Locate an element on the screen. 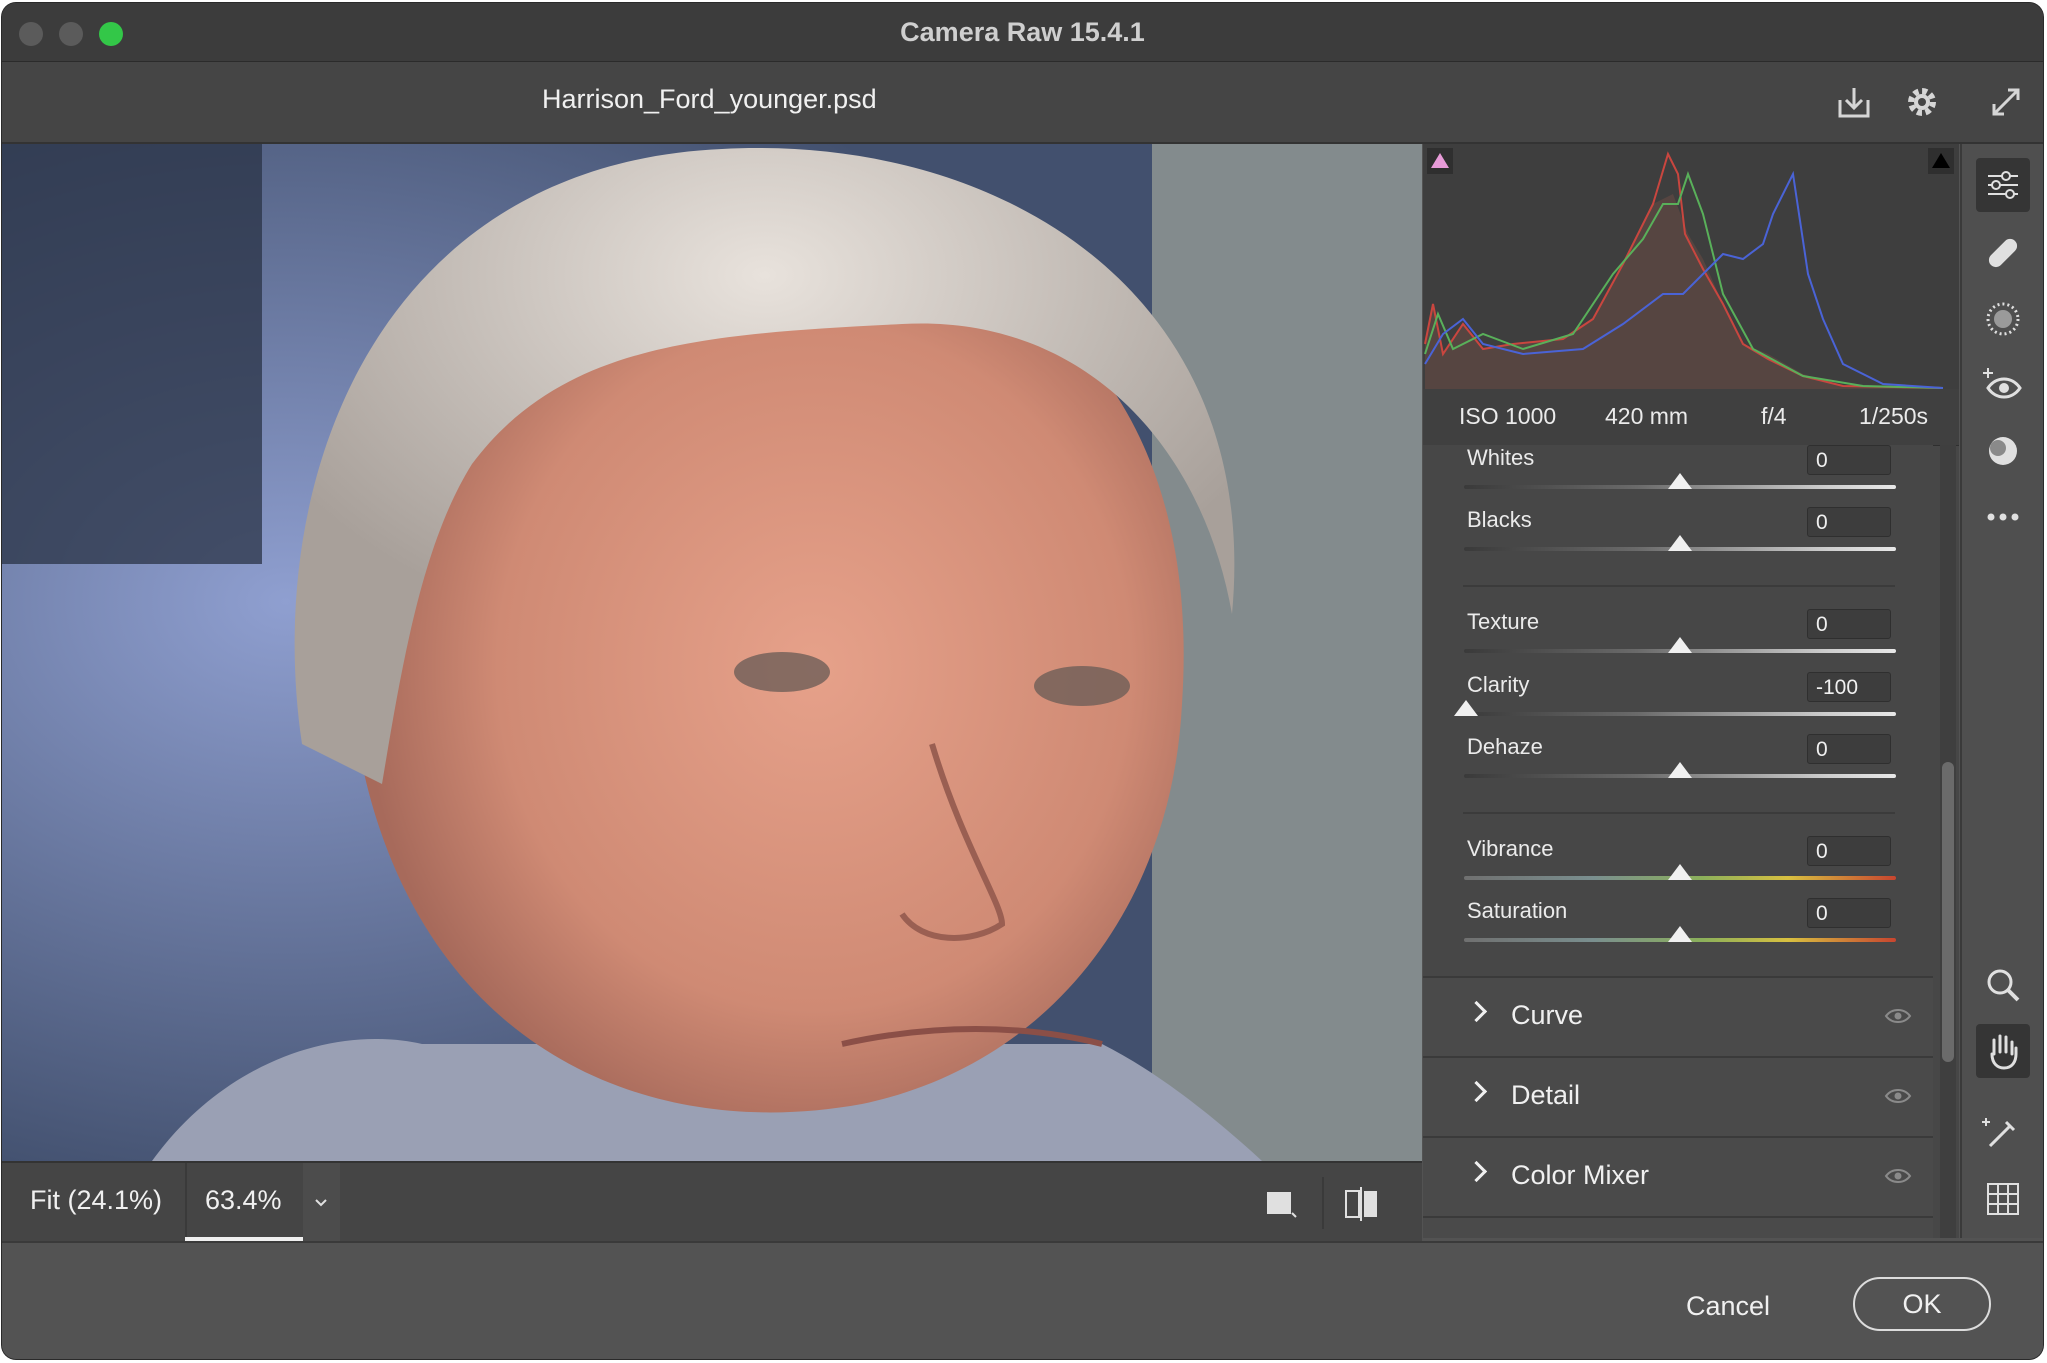  chevron-down-icon is located at coordinates (321, 1203).